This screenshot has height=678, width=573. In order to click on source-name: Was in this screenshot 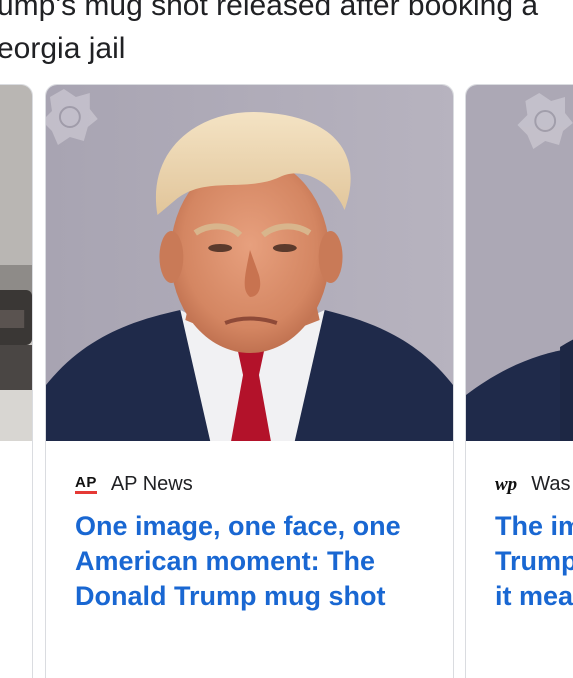, I will do `click(550, 484)`.